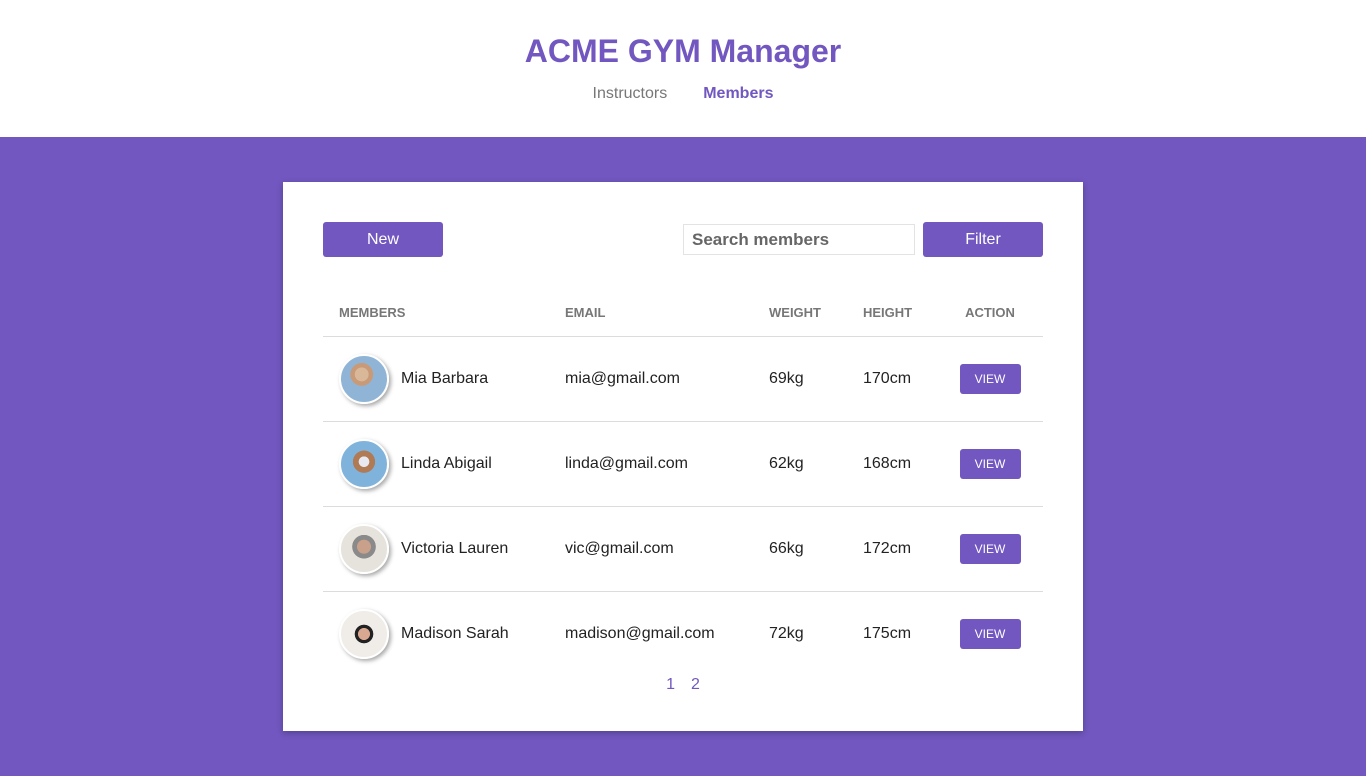 This screenshot has height=776, width=1366. Describe the element at coordinates (738, 94) in the screenshot. I see `nav-members-link: Members` at that location.